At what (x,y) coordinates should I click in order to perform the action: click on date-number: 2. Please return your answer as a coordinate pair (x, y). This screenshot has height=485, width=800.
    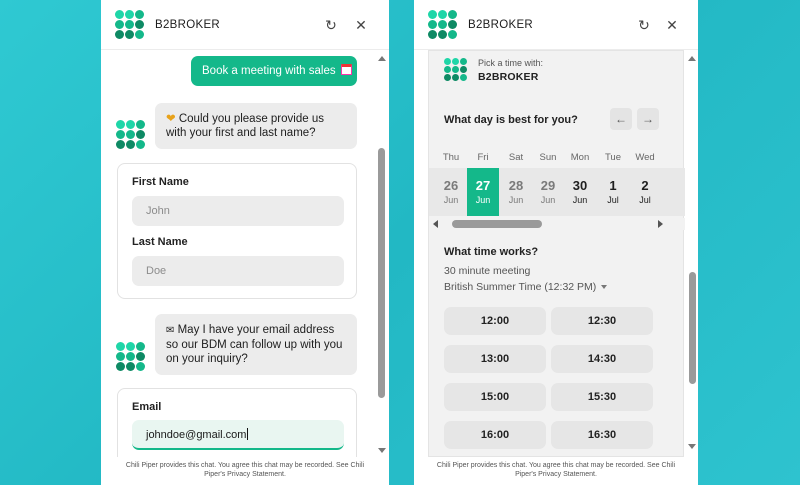
    Looking at the image, I should click on (645, 185).